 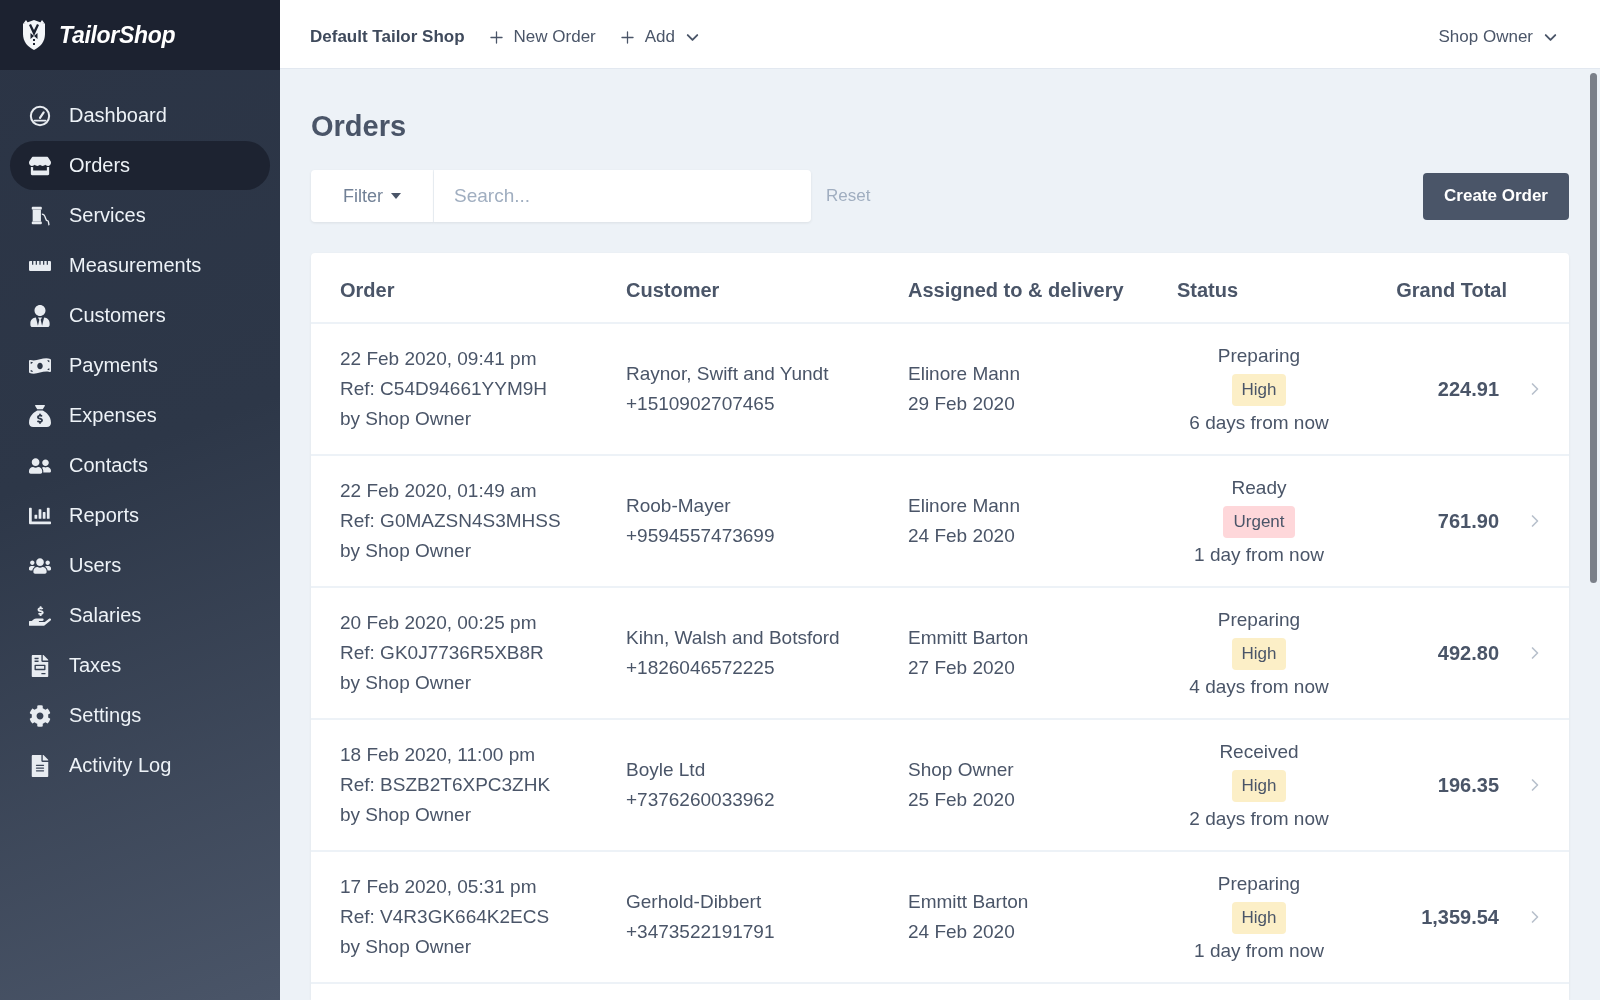 I want to click on order-ref: Ref: BSZB2T6XPC3ZHK, so click(x=445, y=785).